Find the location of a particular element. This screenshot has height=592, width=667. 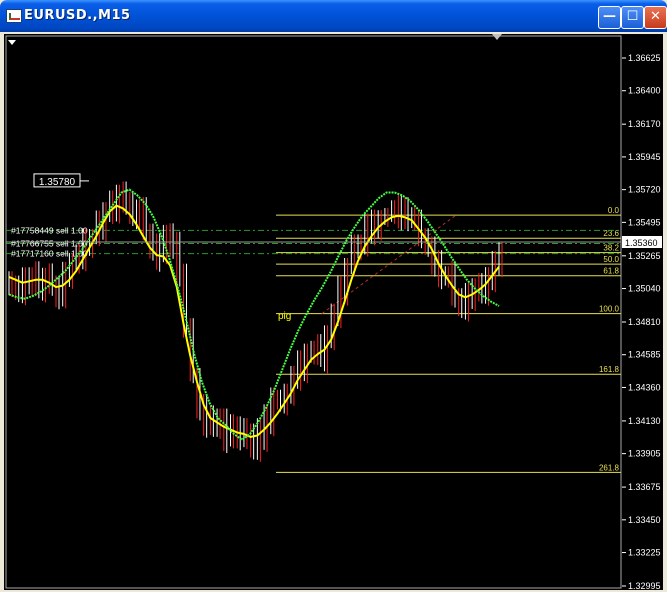

y-axis-tick-label: 1.33675 is located at coordinates (644, 487).